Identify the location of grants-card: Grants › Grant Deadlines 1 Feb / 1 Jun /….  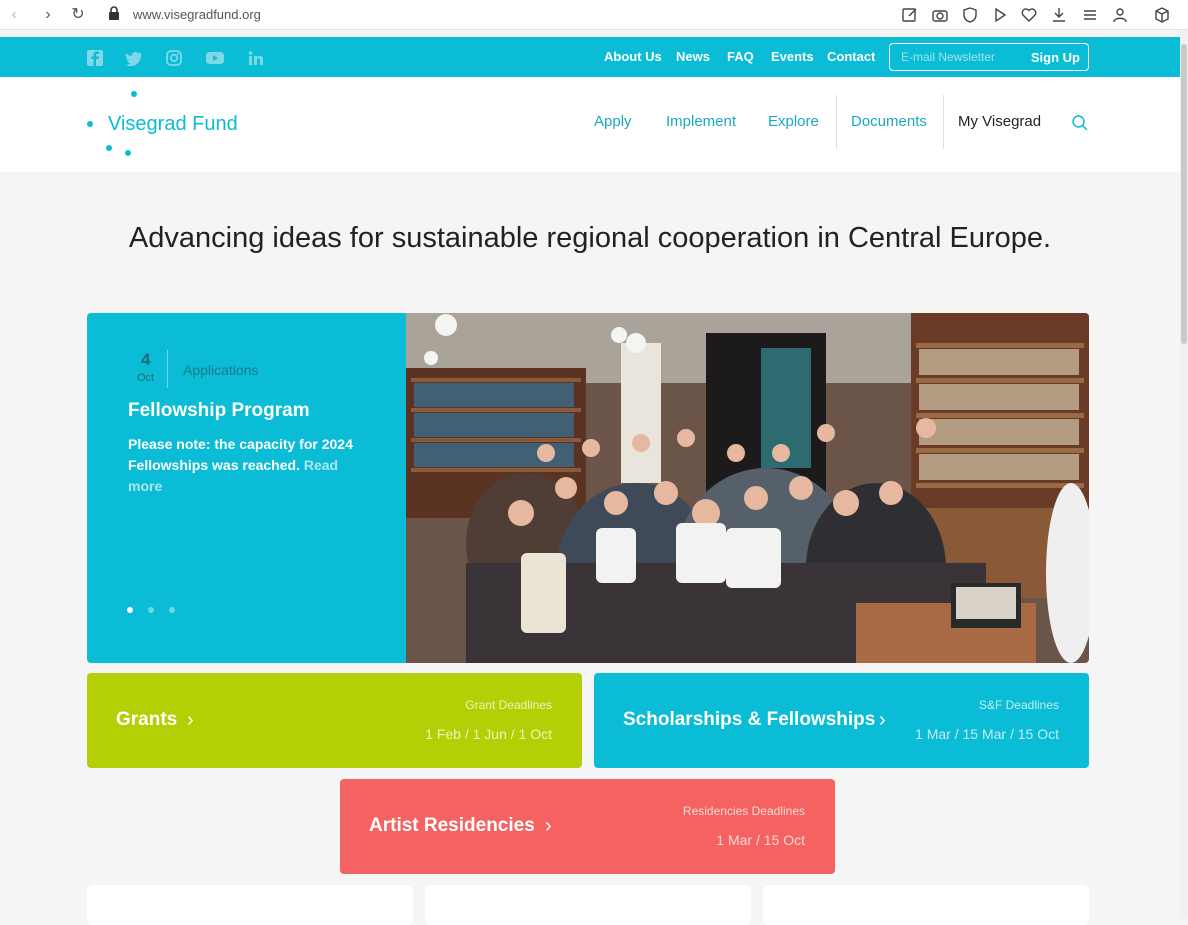
(334, 720).